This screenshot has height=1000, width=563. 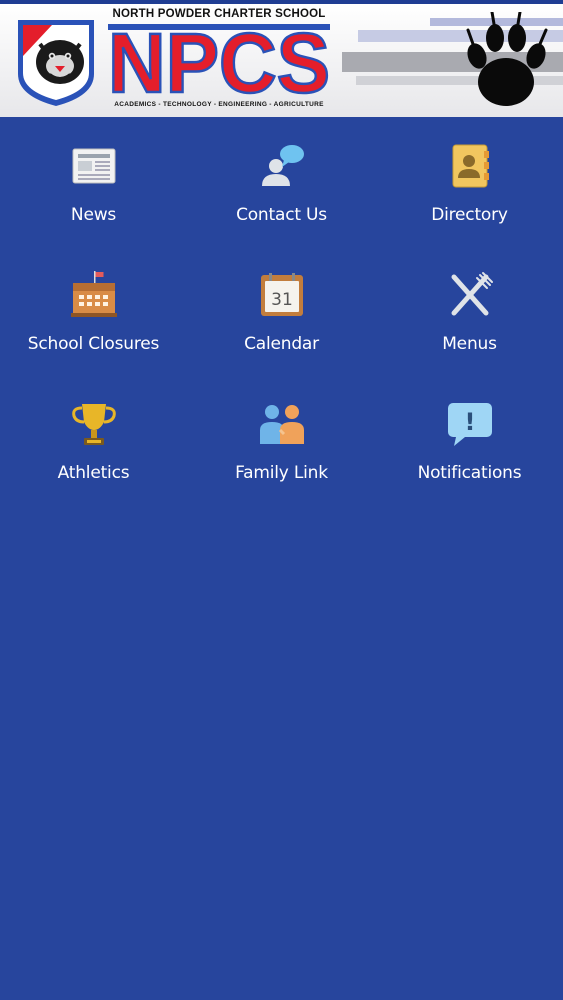 I want to click on menu-item-label: Directory, so click(x=469, y=215).